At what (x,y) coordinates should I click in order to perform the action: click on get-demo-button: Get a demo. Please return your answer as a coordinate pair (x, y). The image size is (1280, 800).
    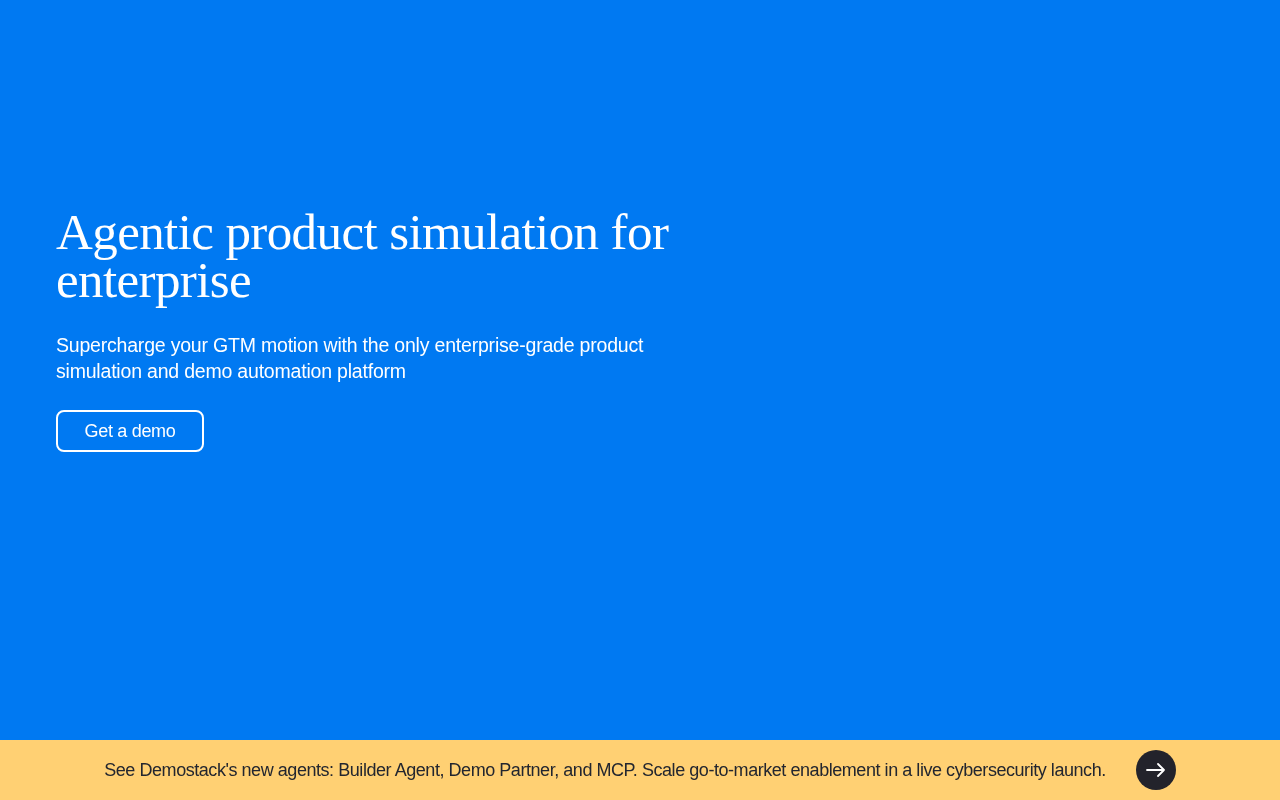
    Looking at the image, I should click on (130, 431).